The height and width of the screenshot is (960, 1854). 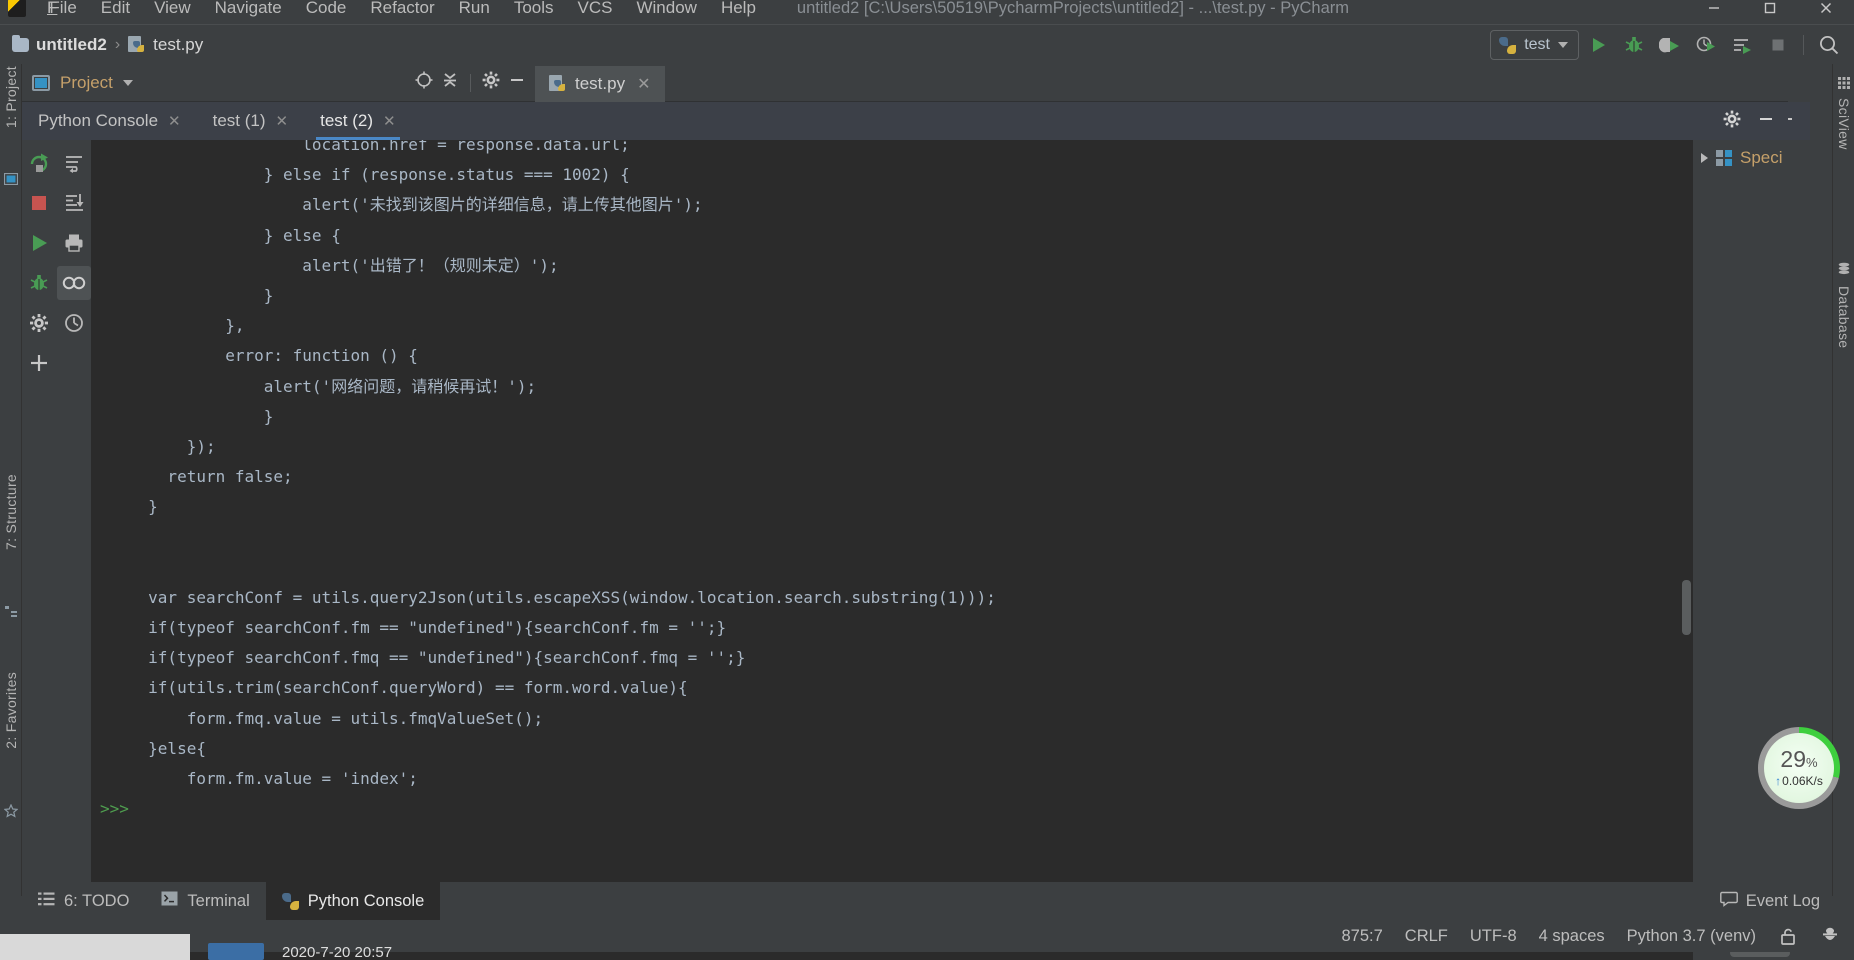 What do you see at coordinates (1426, 936) in the screenshot?
I see `line-separator: CRLF` at bounding box center [1426, 936].